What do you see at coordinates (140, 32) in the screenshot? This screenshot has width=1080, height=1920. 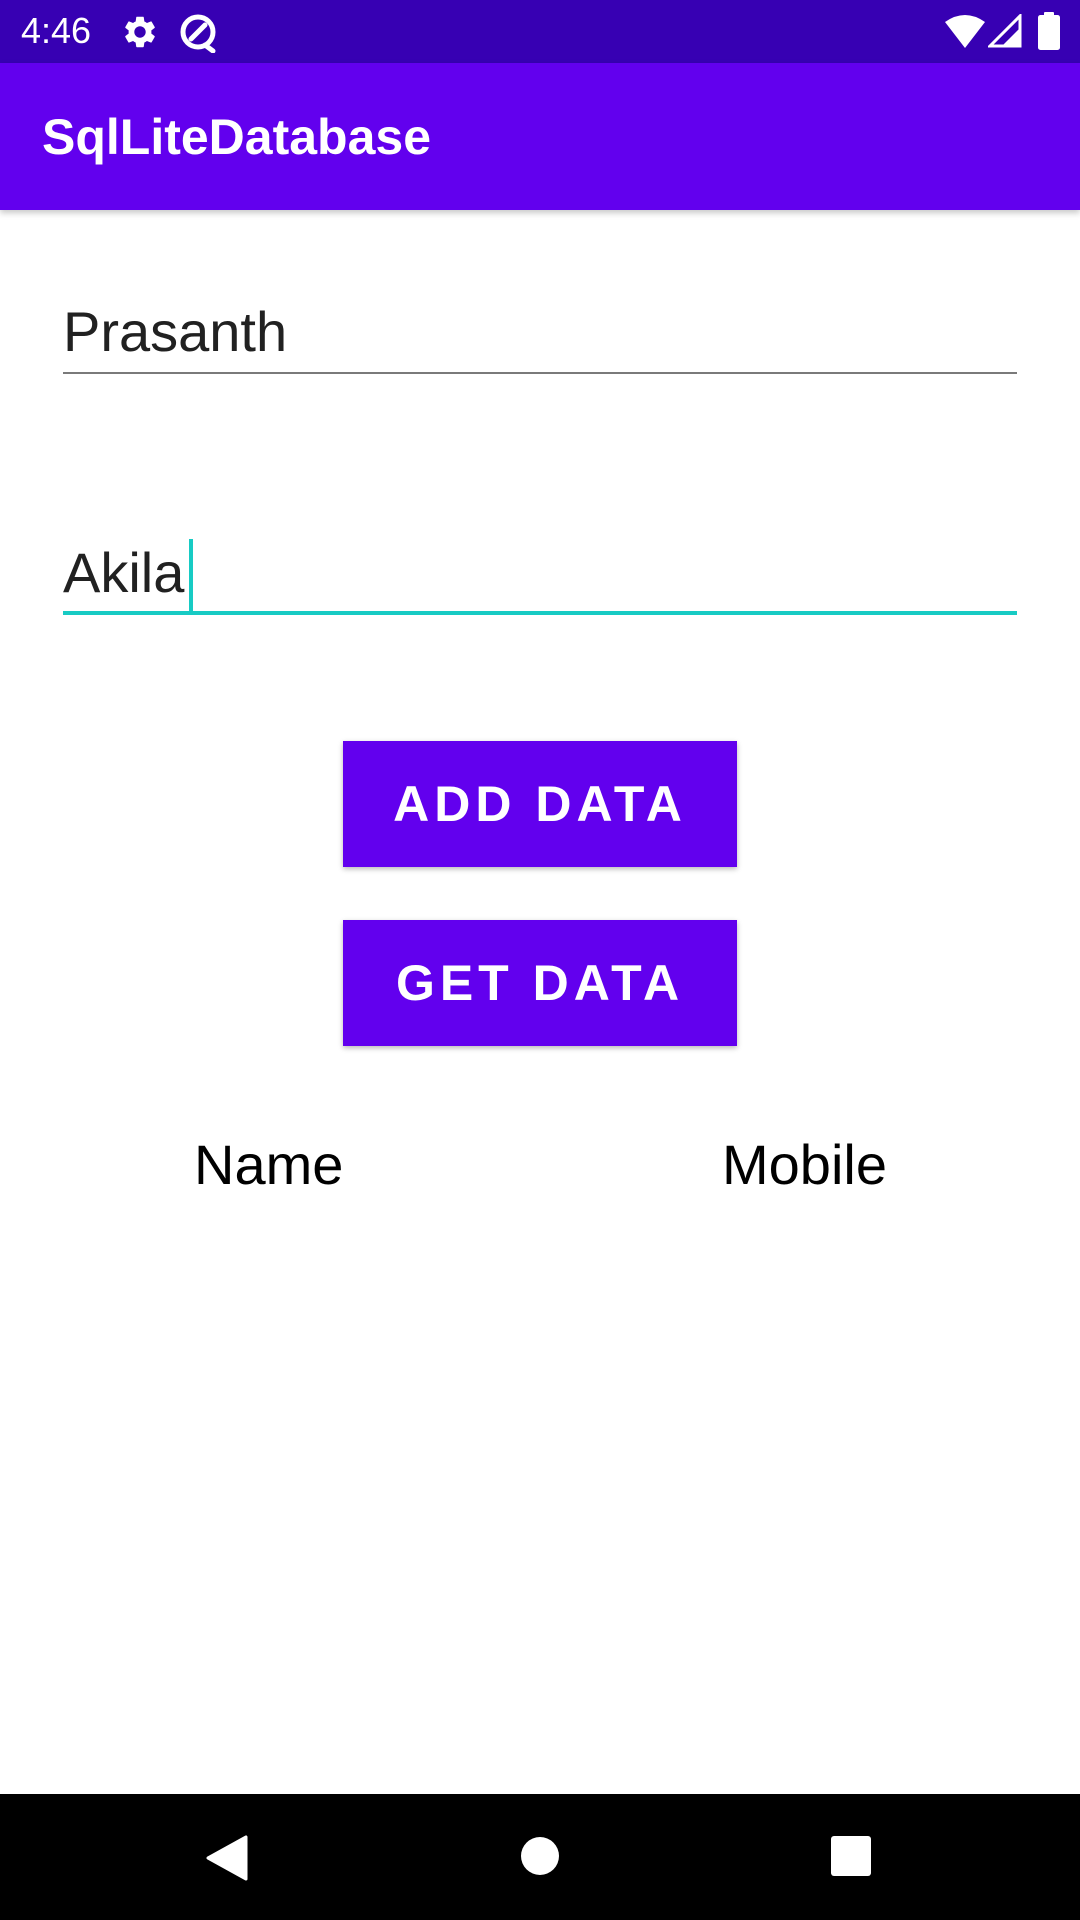 I see `settings-icon` at bounding box center [140, 32].